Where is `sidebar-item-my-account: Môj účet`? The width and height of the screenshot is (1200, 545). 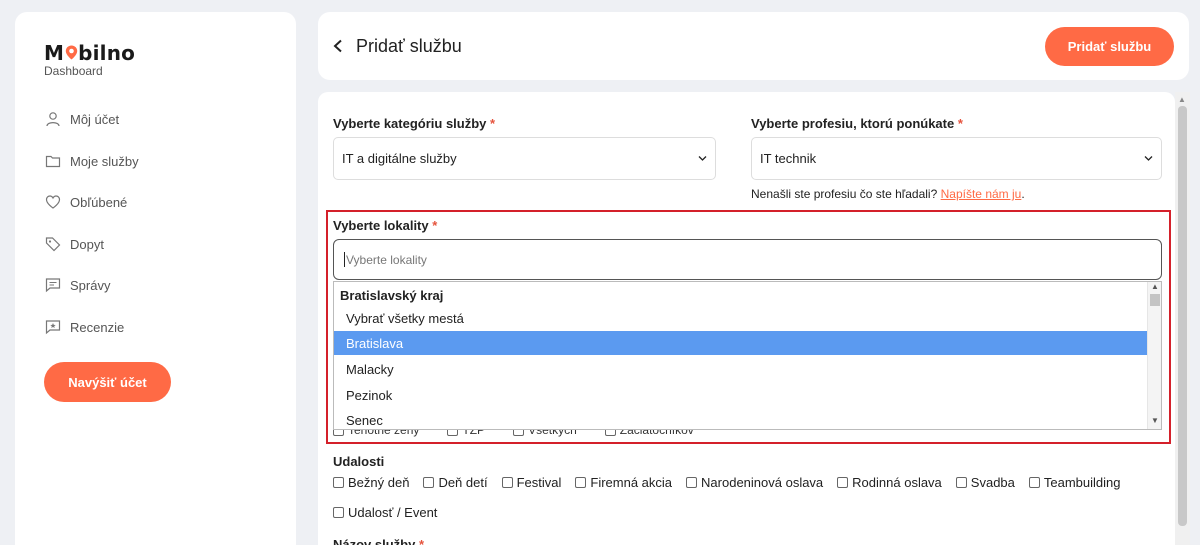 sidebar-item-my-account: Môj účet is located at coordinates (82, 119).